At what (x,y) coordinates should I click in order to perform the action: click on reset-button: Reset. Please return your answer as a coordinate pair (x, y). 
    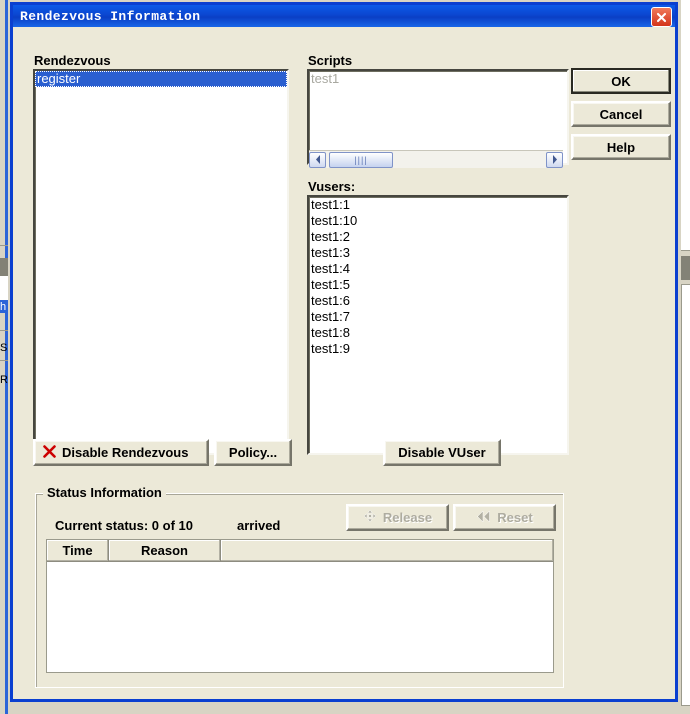
    Looking at the image, I should click on (504, 517).